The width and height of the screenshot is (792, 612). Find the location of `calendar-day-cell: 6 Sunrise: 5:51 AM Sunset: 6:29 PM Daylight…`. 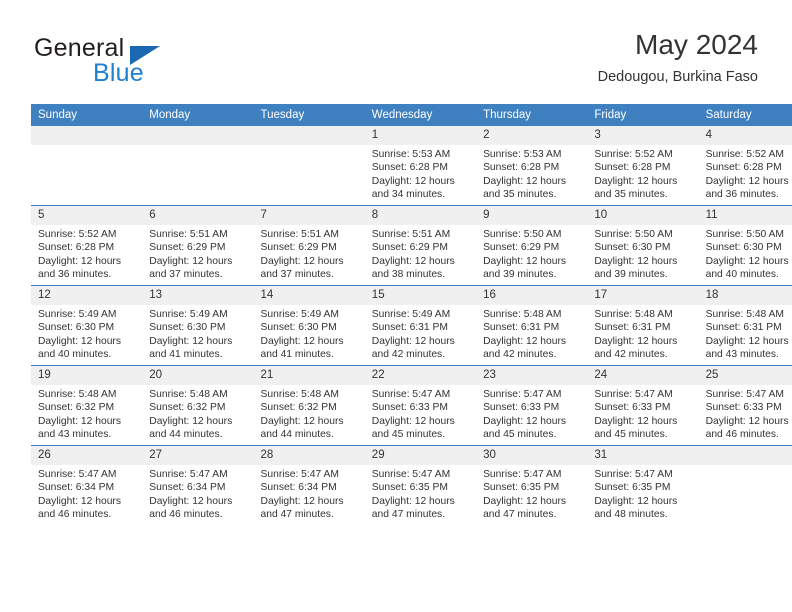

calendar-day-cell: 6 Sunrise: 5:51 AM Sunset: 6:29 PM Daylight… is located at coordinates (198, 245).